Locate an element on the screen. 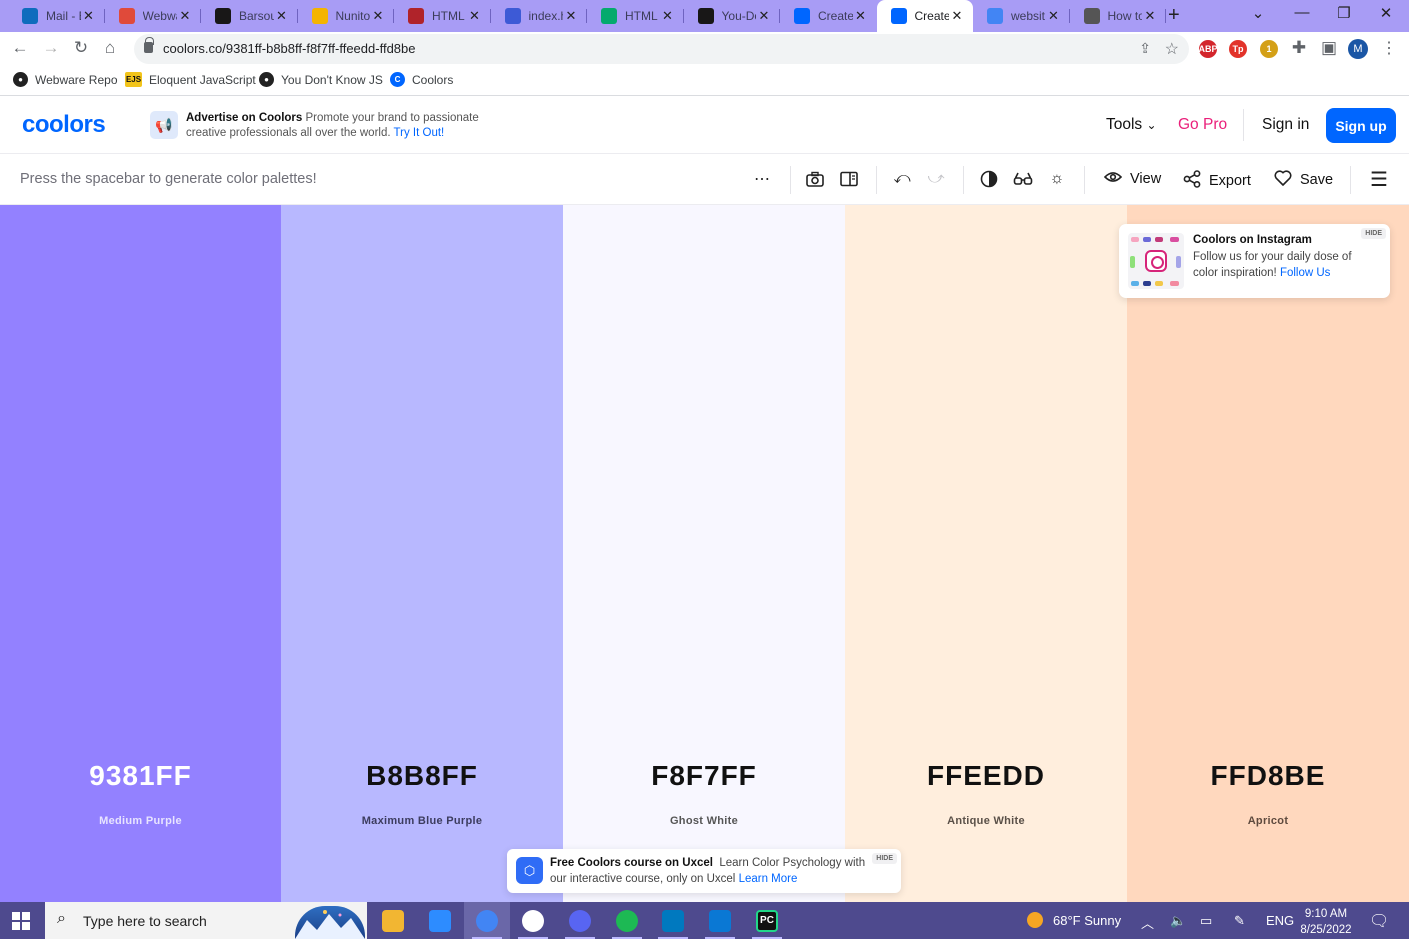 The width and height of the screenshot is (1409, 939). bookmark-webware-repo: ● Webware Repo is located at coordinates (65, 79).